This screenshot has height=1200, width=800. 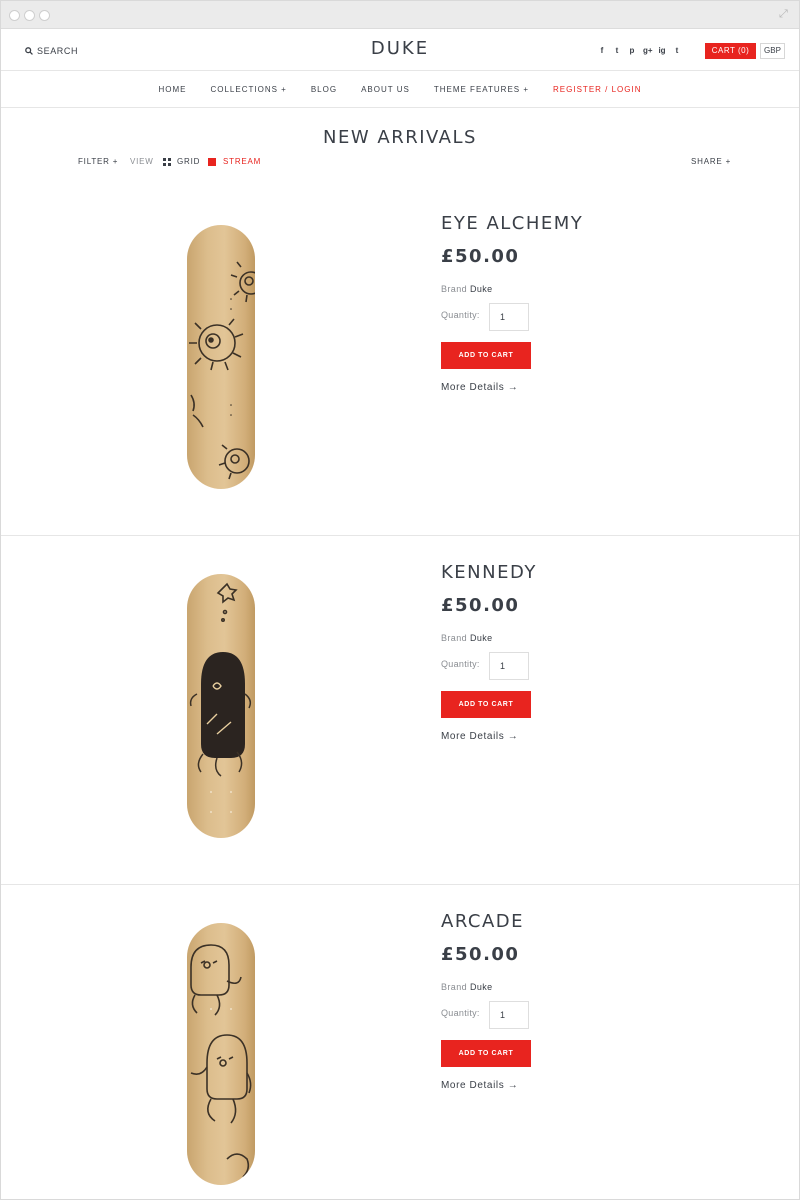 What do you see at coordinates (611, 225) in the screenshot?
I see `product-name: EYE ALCHEMY` at bounding box center [611, 225].